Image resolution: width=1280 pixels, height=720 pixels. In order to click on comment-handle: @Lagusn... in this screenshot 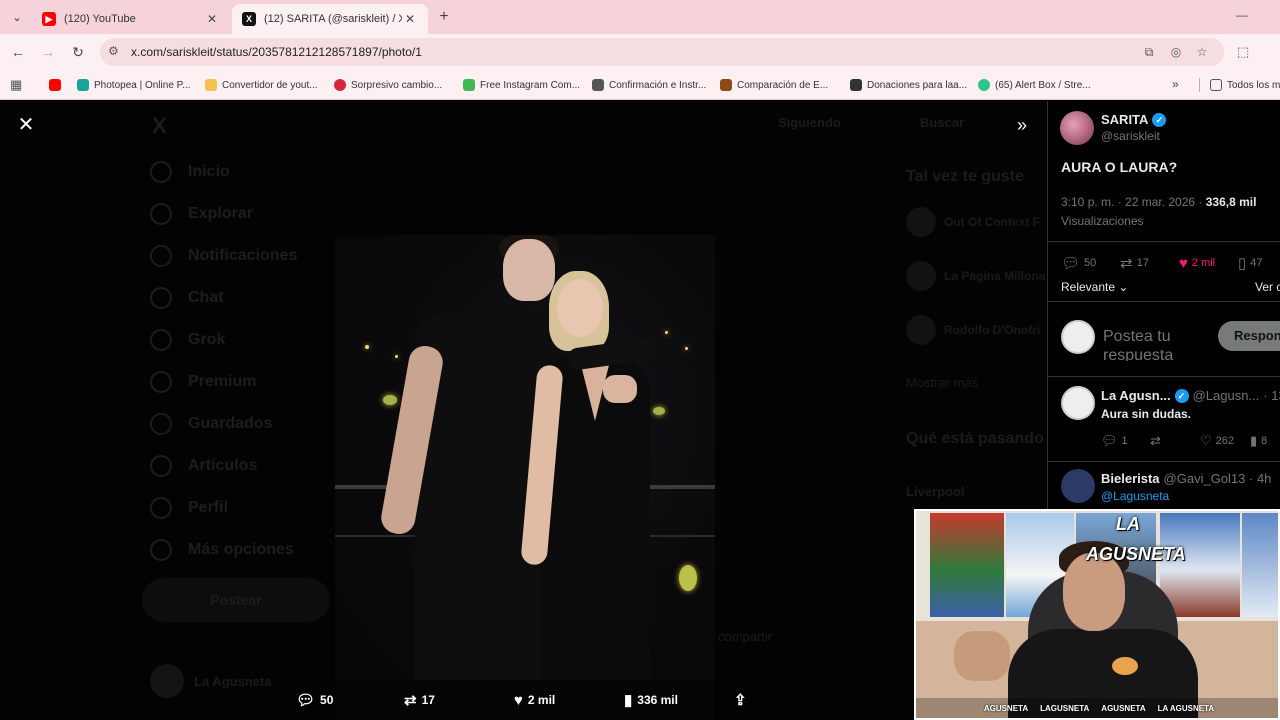, I will do `click(1226, 395)`.